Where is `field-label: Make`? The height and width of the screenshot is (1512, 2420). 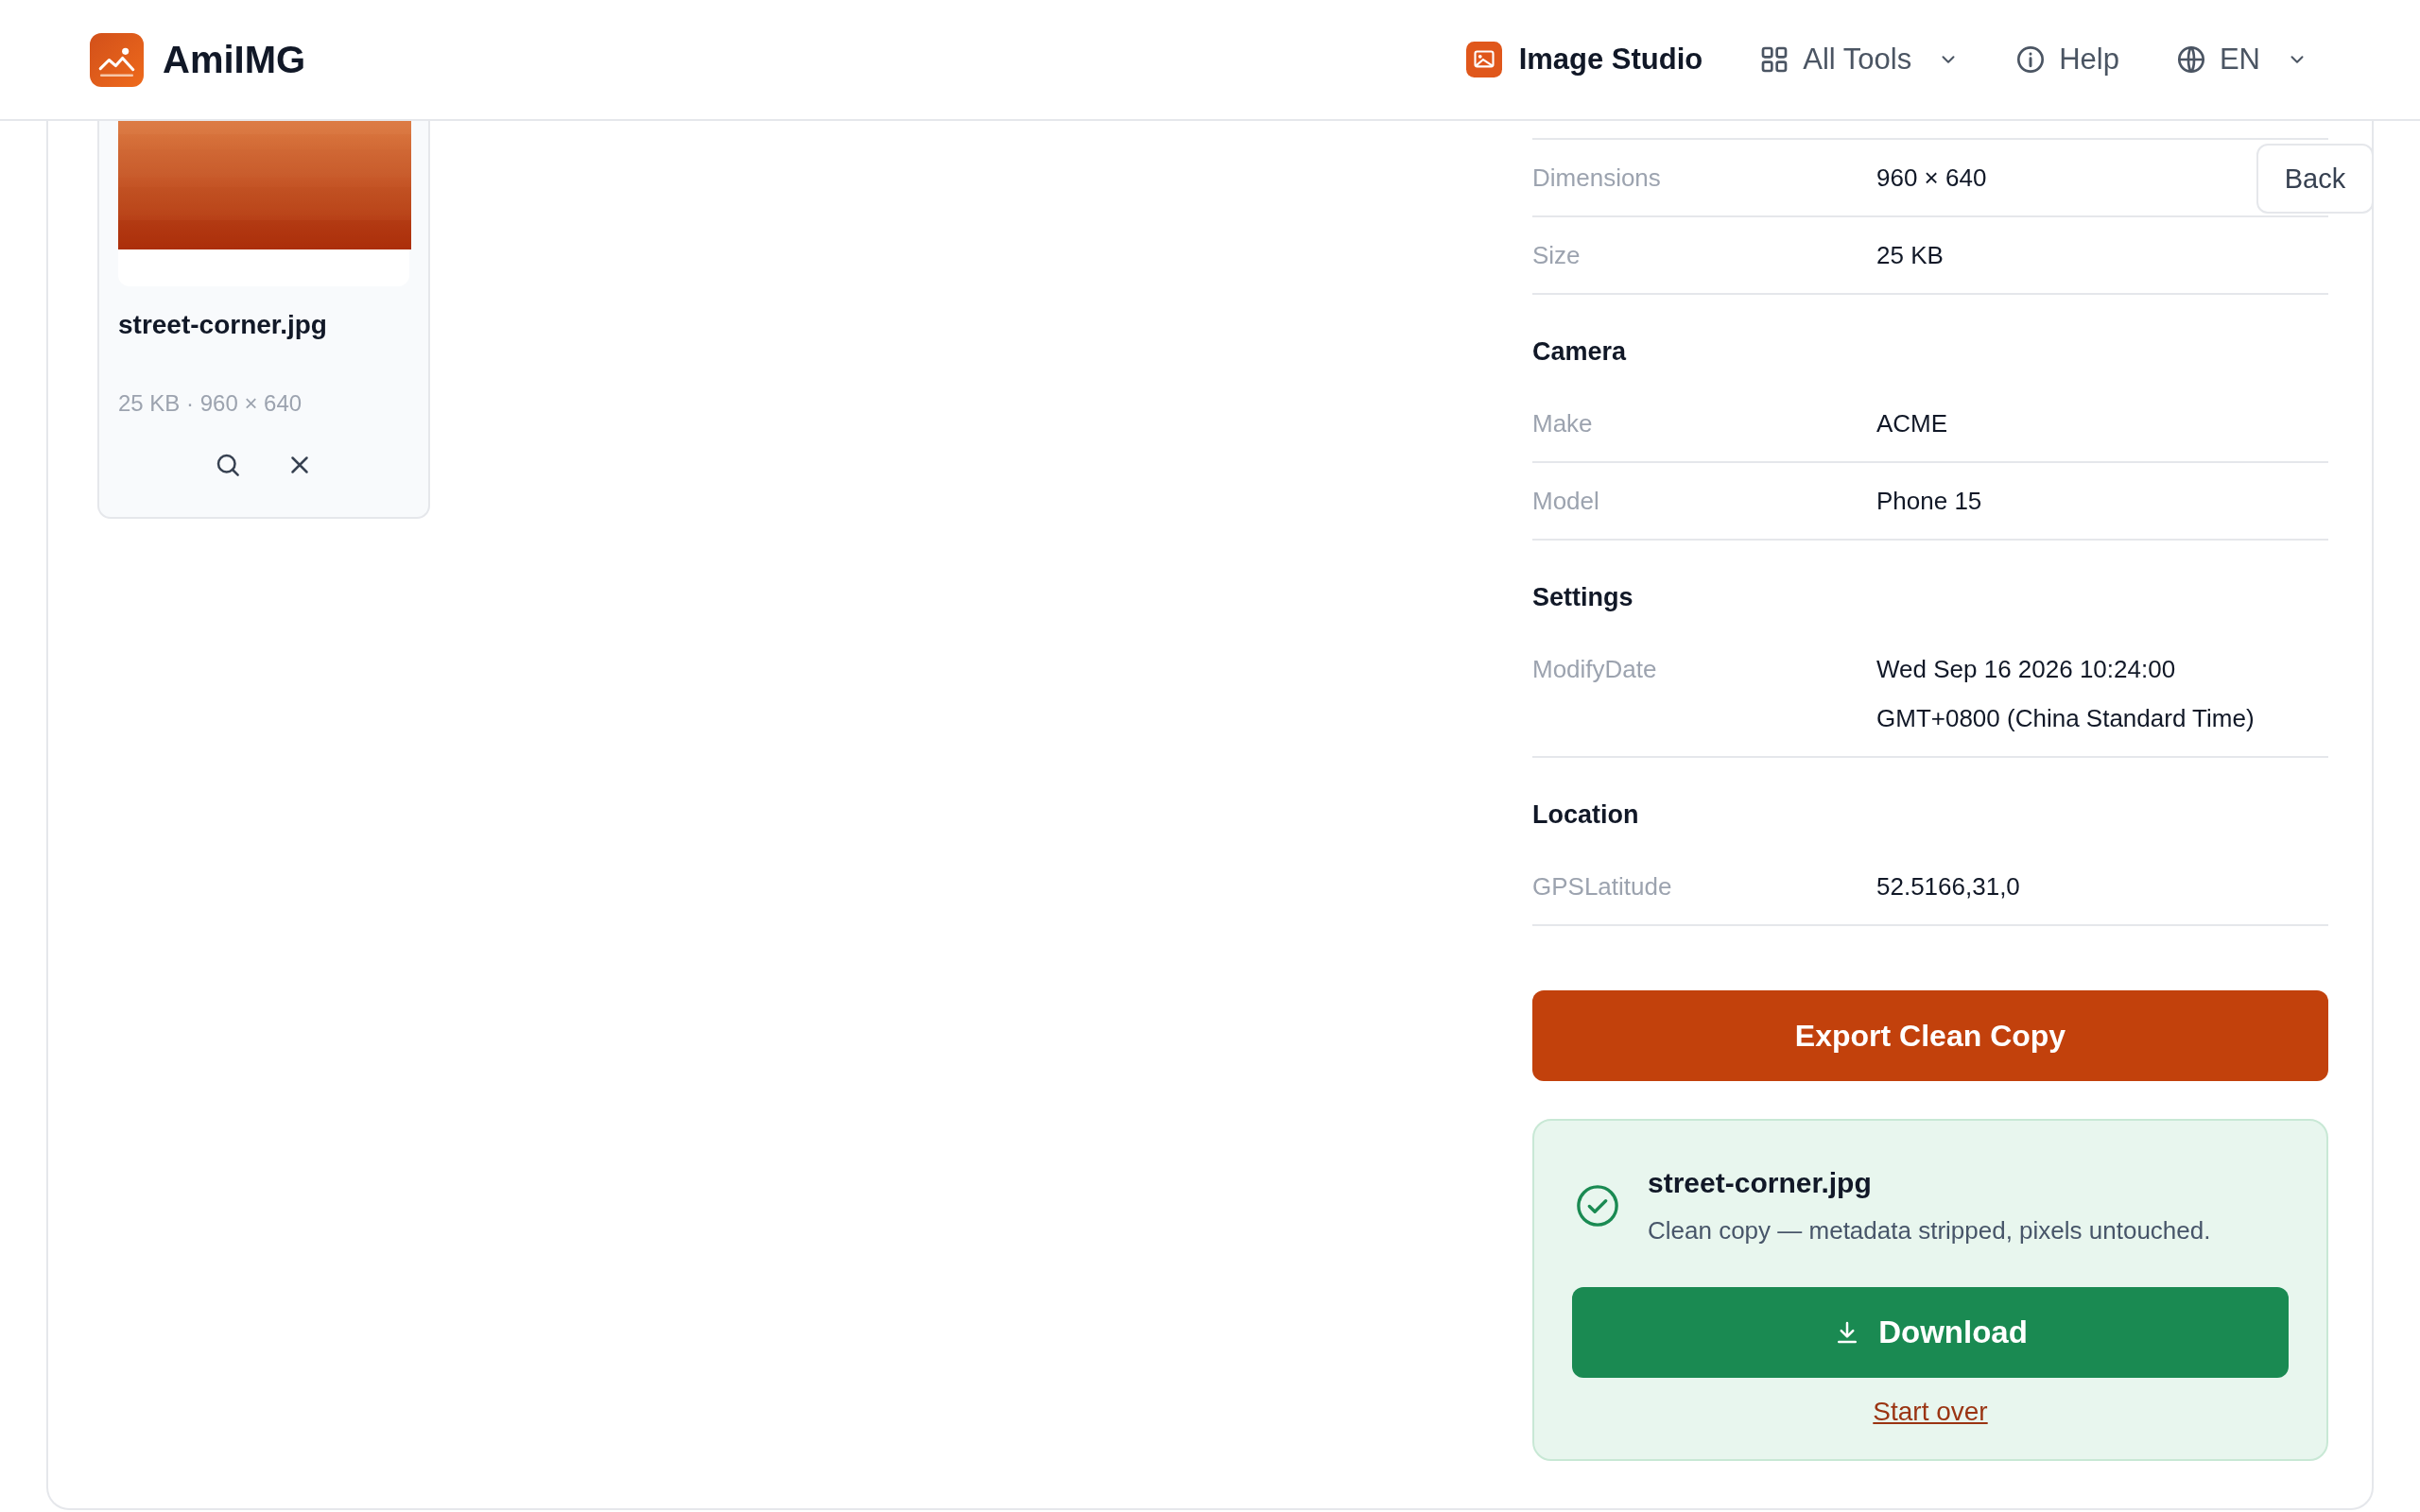
field-label: Make is located at coordinates (1563, 423).